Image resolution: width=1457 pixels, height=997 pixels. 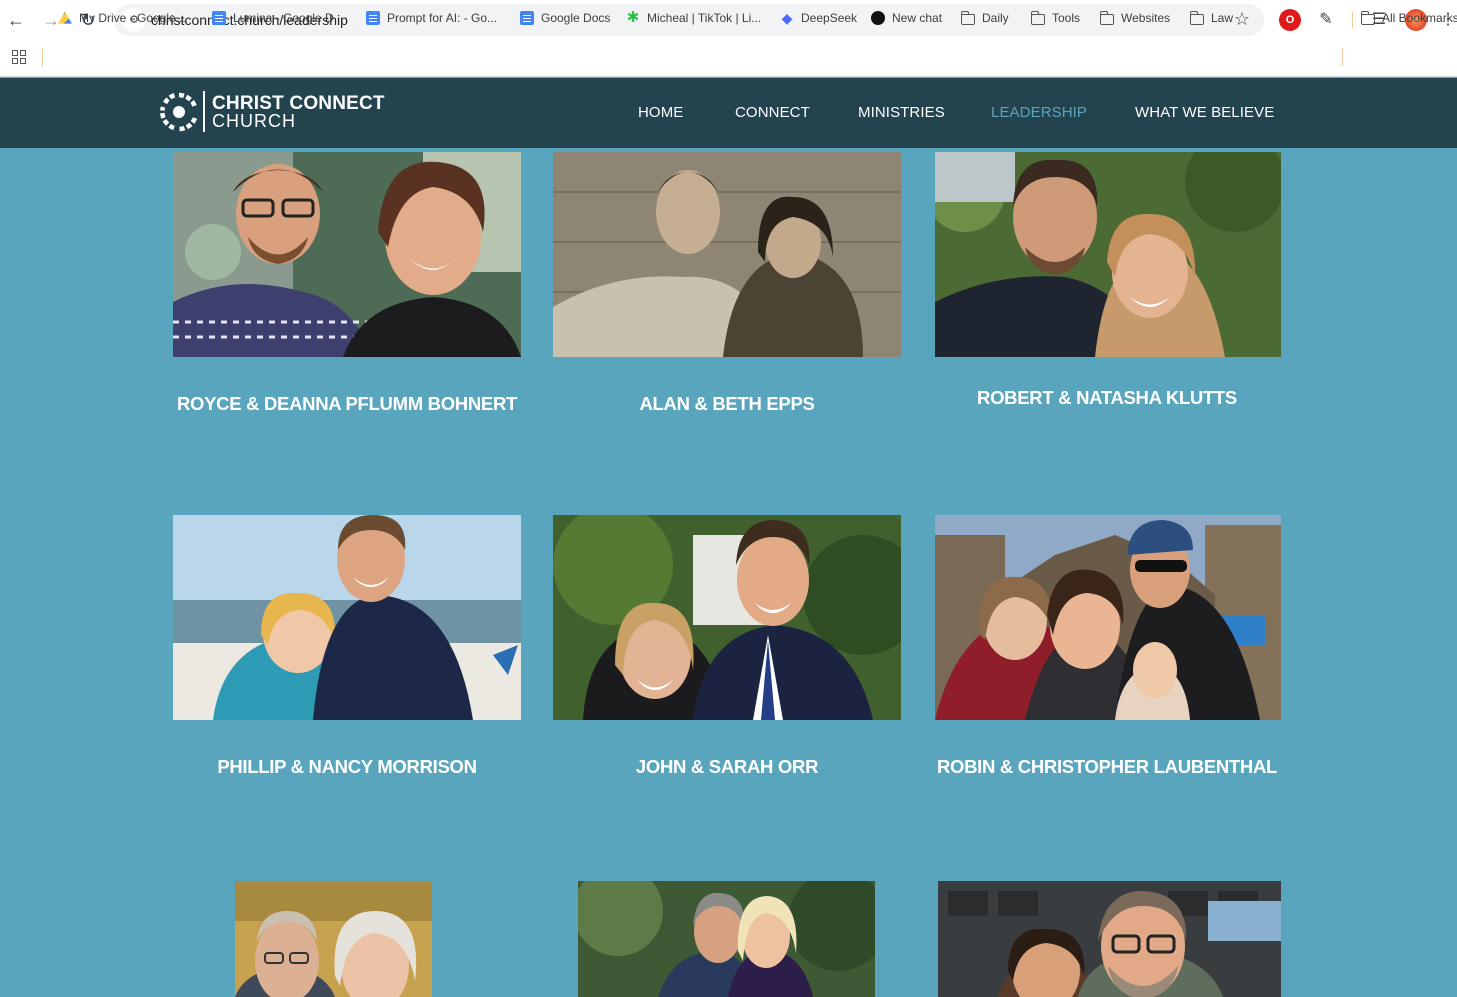 What do you see at coordinates (995, 18) in the screenshot?
I see `bookmark-label: Daily` at bounding box center [995, 18].